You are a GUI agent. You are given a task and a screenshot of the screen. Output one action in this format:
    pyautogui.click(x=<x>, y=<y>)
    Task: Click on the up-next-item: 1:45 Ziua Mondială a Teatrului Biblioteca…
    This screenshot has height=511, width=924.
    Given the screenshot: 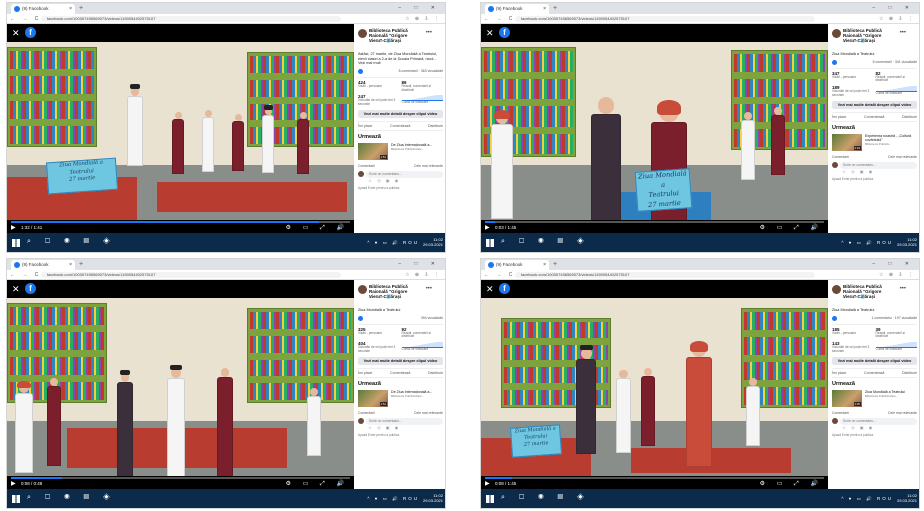 What is the action you would take?
    pyautogui.click(x=874, y=398)
    